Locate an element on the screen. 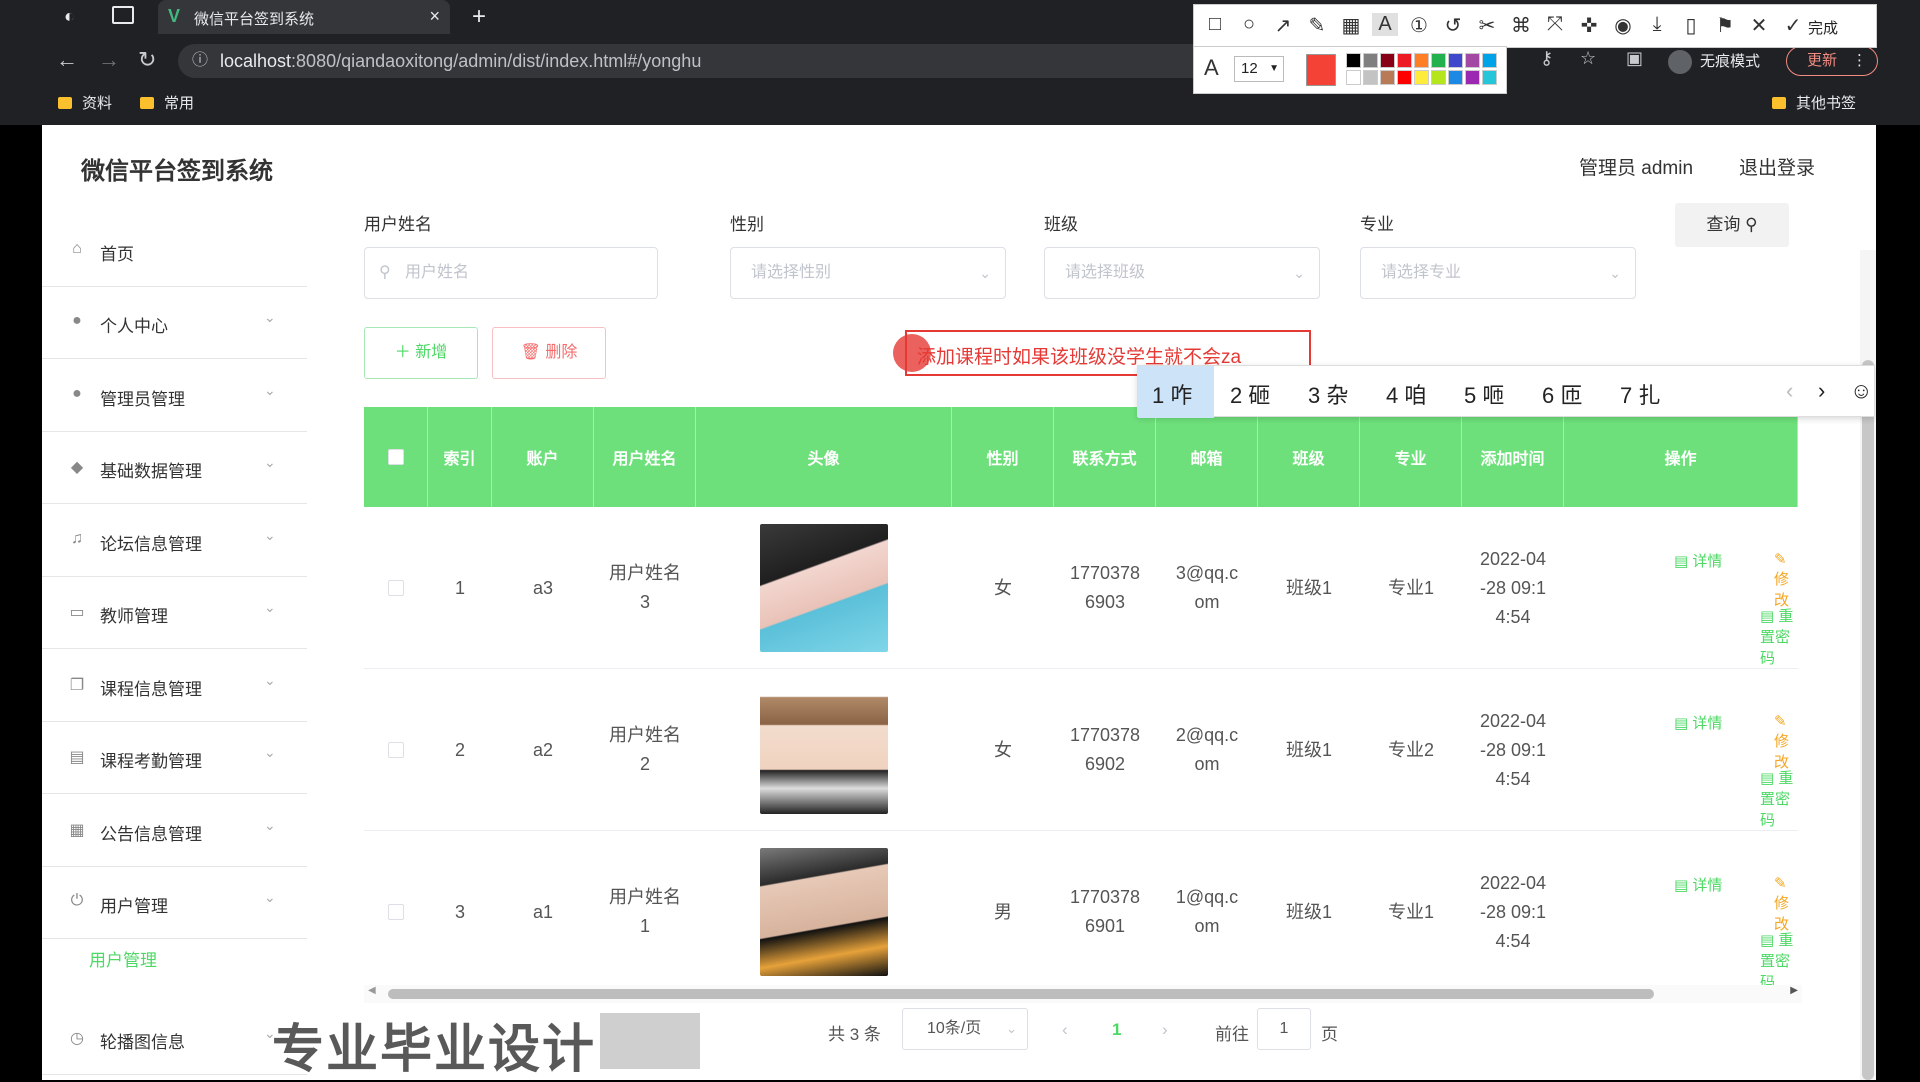 The width and height of the screenshot is (1920, 1082). goto-page-input: 1 is located at coordinates (1284, 1029).